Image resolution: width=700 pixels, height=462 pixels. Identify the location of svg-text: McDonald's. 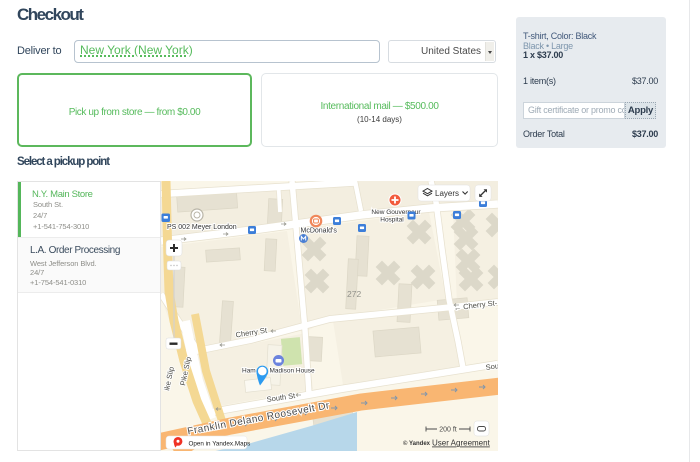
(319, 231).